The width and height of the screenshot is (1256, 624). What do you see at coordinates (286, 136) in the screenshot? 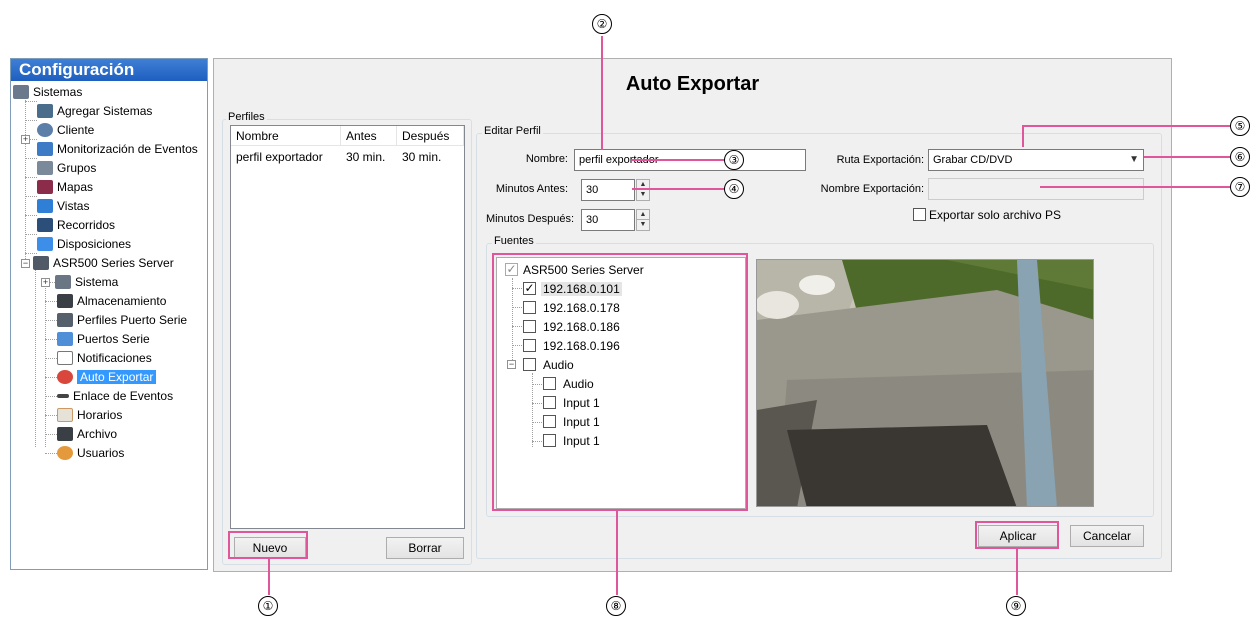
I see `column-header-nombre: Nombre` at bounding box center [286, 136].